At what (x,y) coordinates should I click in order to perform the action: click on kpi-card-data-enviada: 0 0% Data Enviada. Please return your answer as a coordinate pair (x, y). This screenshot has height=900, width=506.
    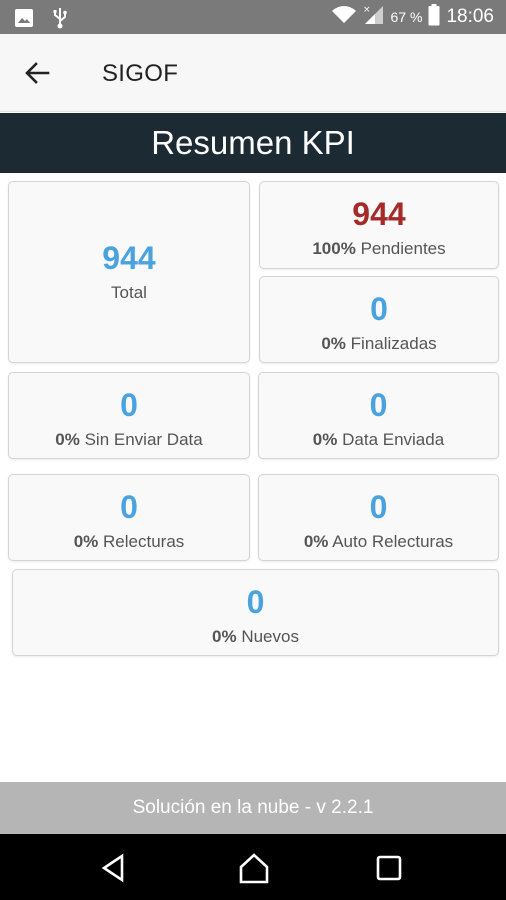
    Looking at the image, I should click on (378, 415).